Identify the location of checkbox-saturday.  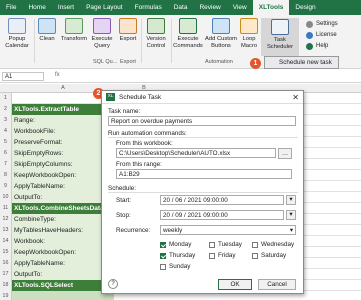
(255, 255).